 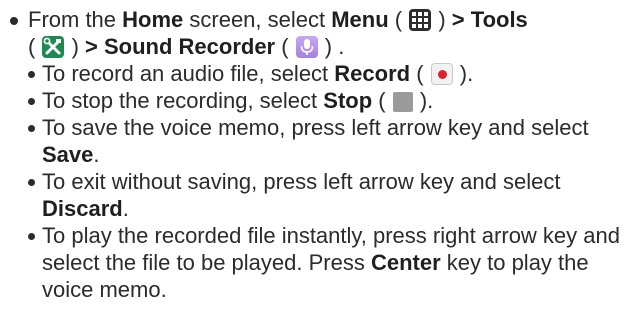 What do you see at coordinates (420, 20) in the screenshot?
I see `grid-menu-icon` at bounding box center [420, 20].